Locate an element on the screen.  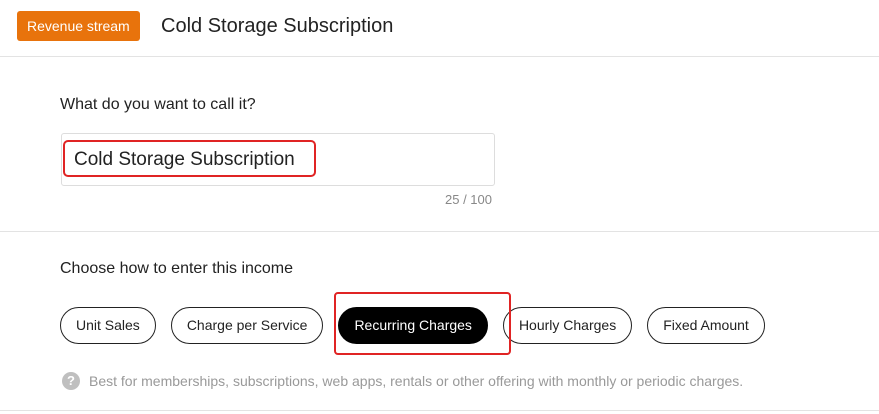
section-divider is located at coordinates (439, 410).